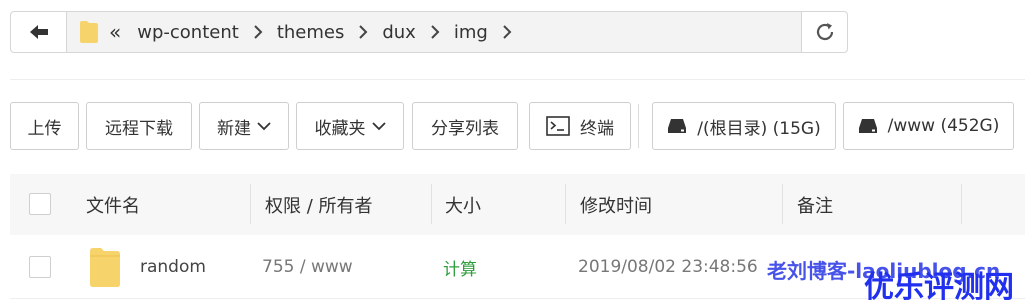 The width and height of the screenshot is (1025, 306). Describe the element at coordinates (319, 204) in the screenshot. I see `header-permission: 权限 / 所有者` at that location.